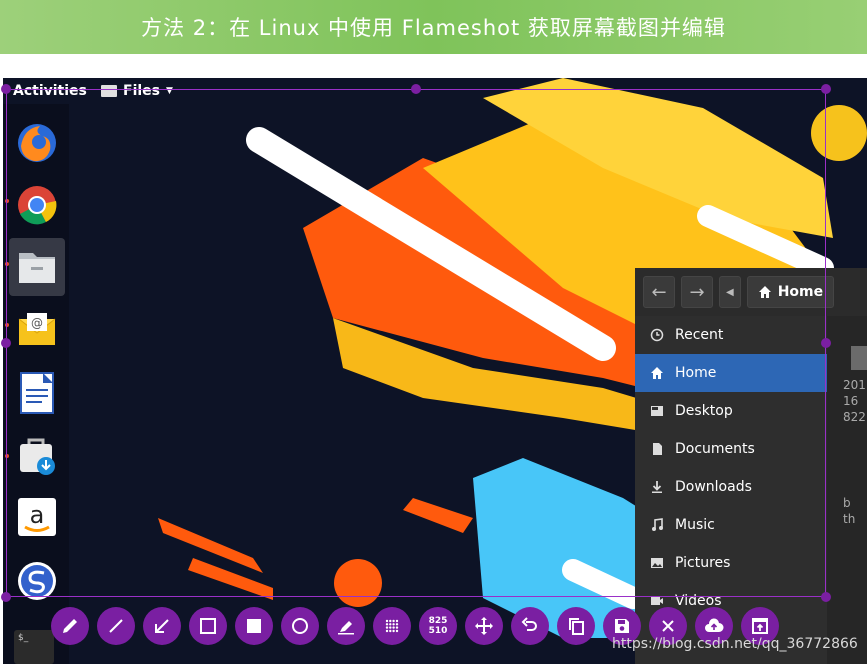 The width and height of the screenshot is (867, 664). I want to click on circle-button, so click(300, 626).